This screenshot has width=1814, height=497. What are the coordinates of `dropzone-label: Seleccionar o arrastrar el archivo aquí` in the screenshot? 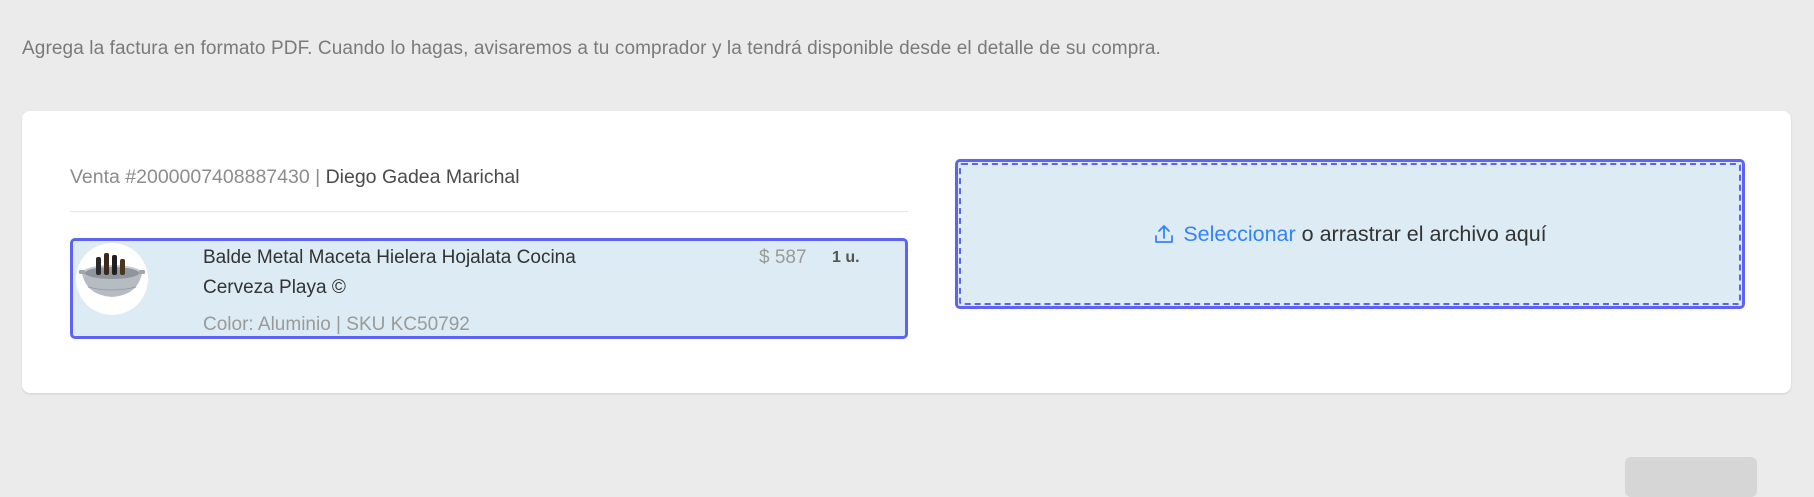 It's located at (1350, 234).